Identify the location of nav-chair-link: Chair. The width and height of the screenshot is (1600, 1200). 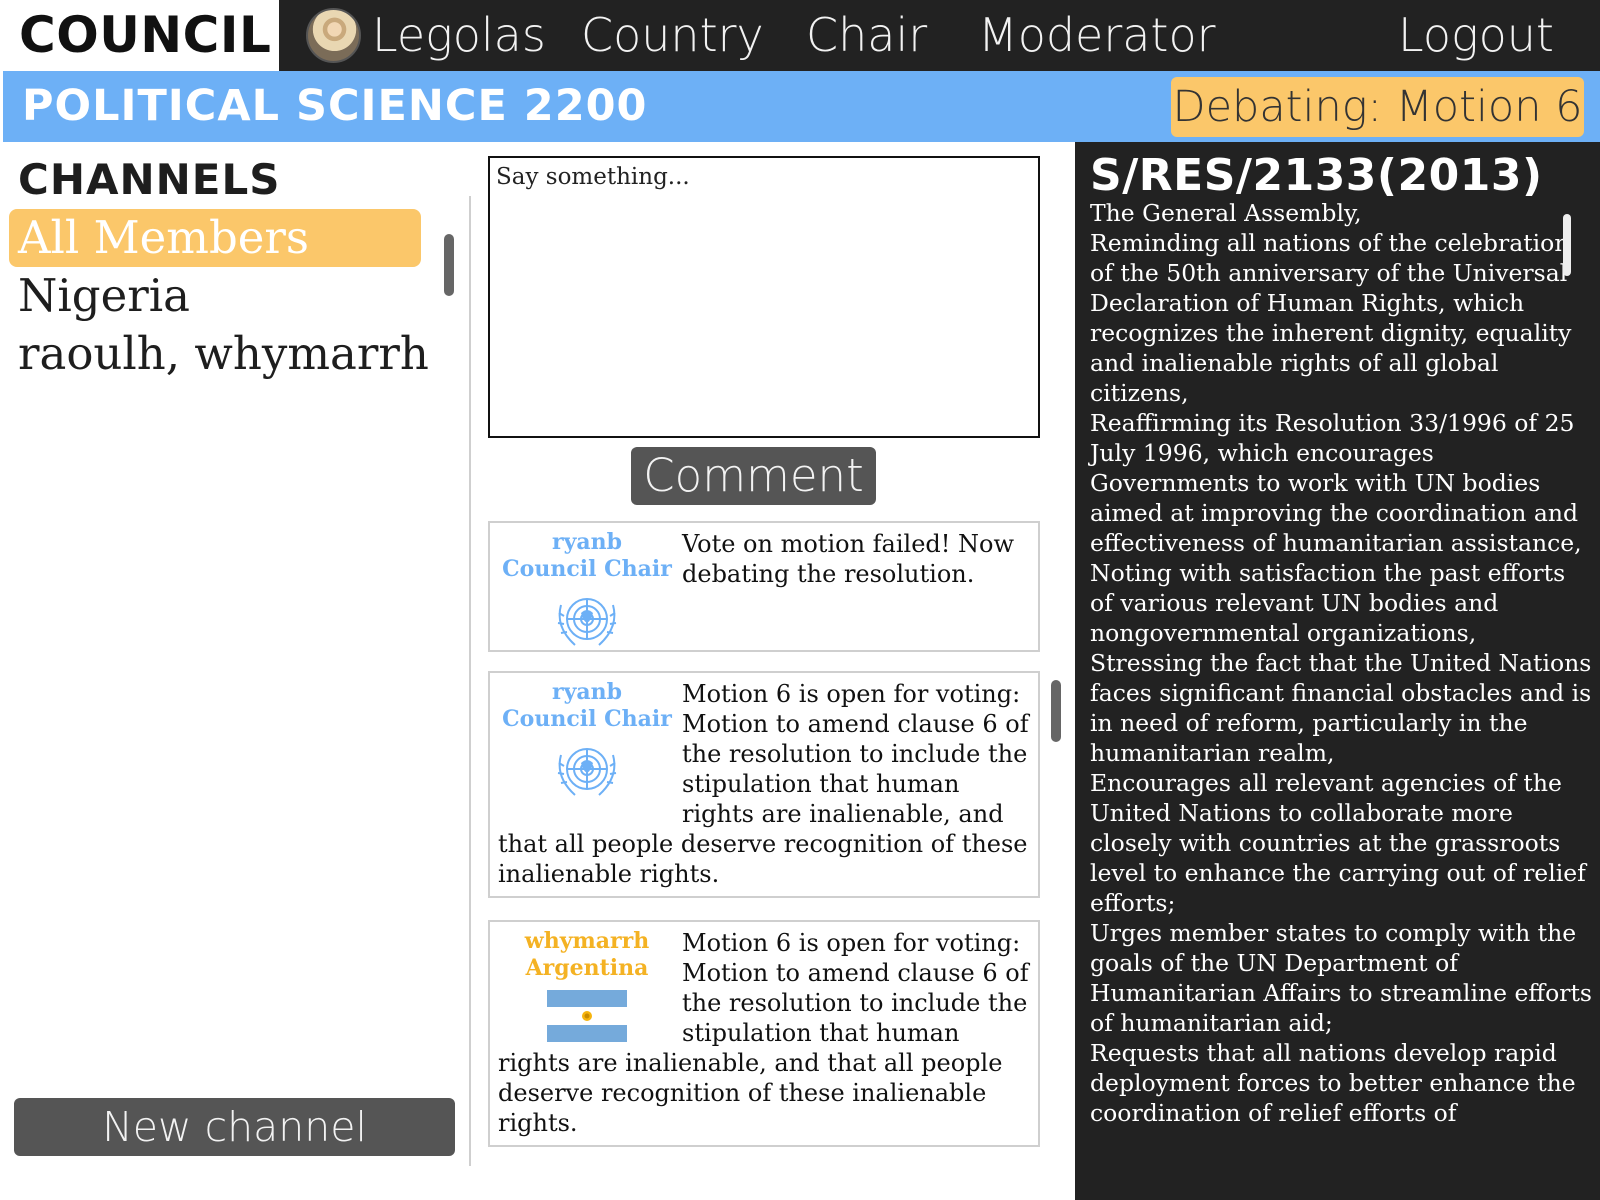
(866, 35).